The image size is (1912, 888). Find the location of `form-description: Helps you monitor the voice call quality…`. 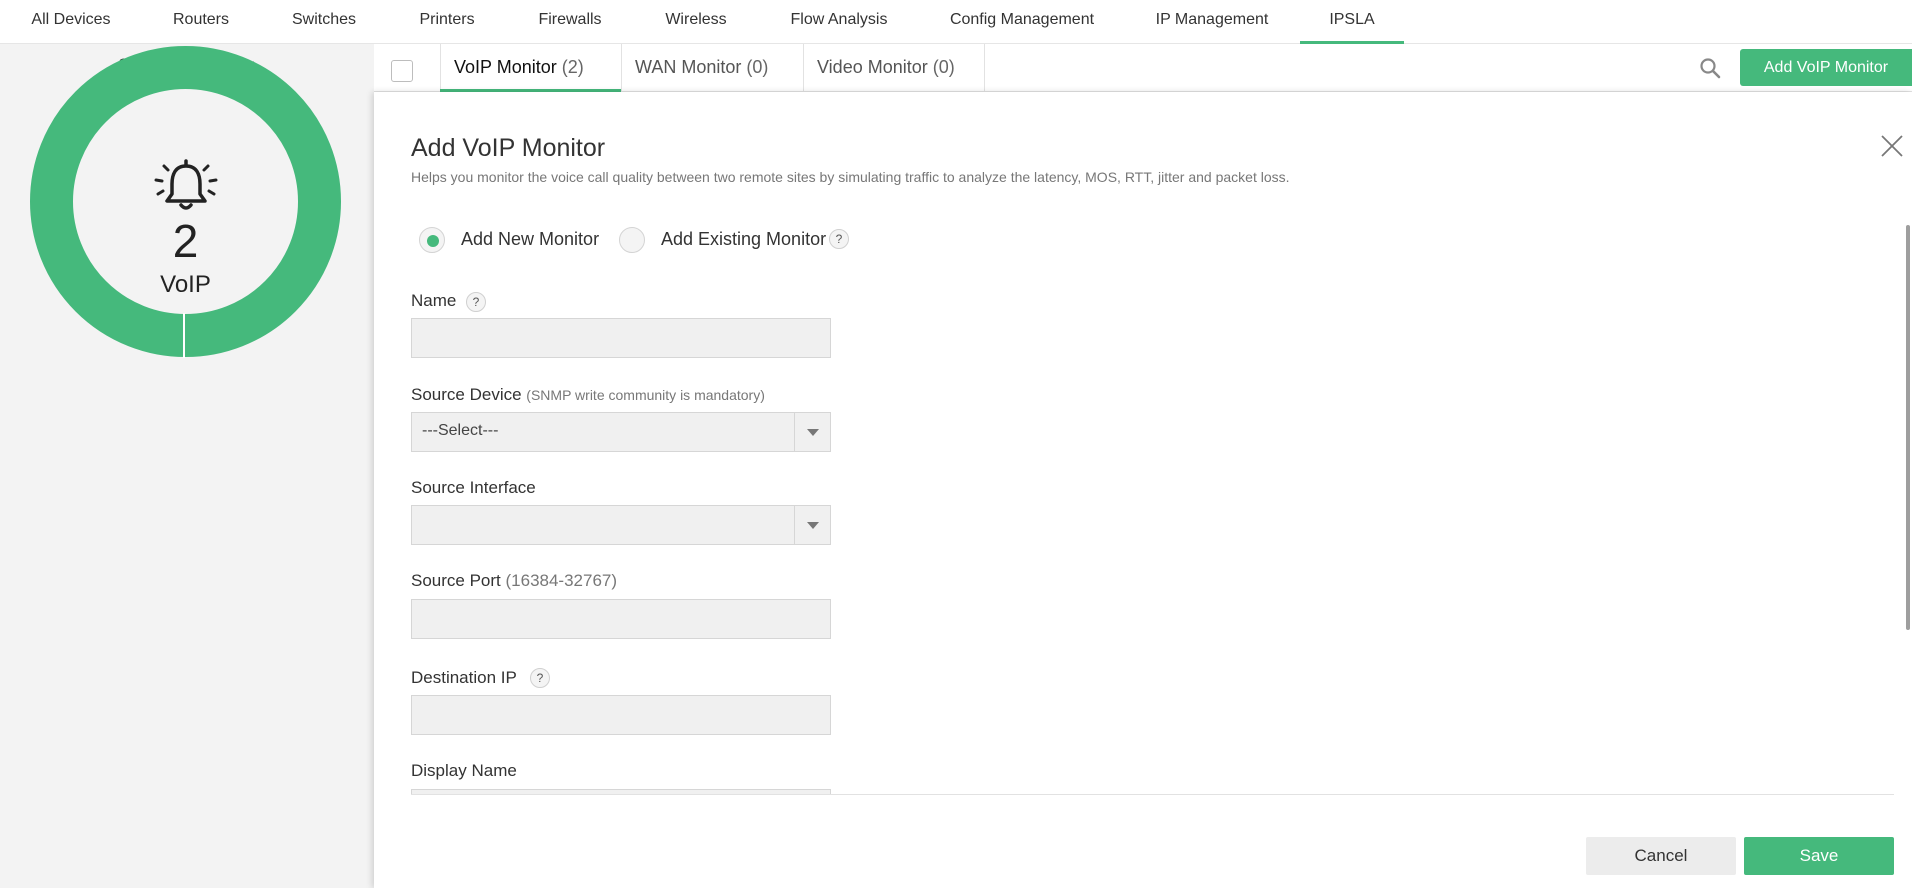

form-description: Helps you monitor the voice call quality… is located at coordinates (850, 177).